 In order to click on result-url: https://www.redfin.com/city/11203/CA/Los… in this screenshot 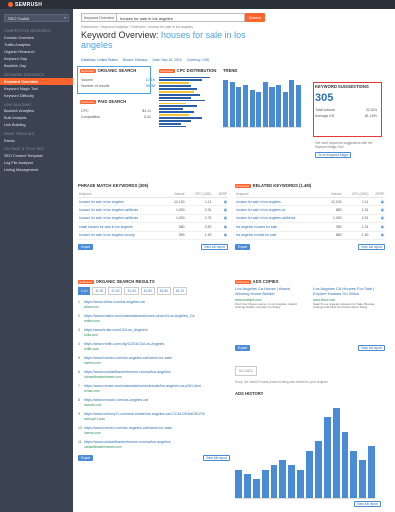, I will do `click(154, 344)`.